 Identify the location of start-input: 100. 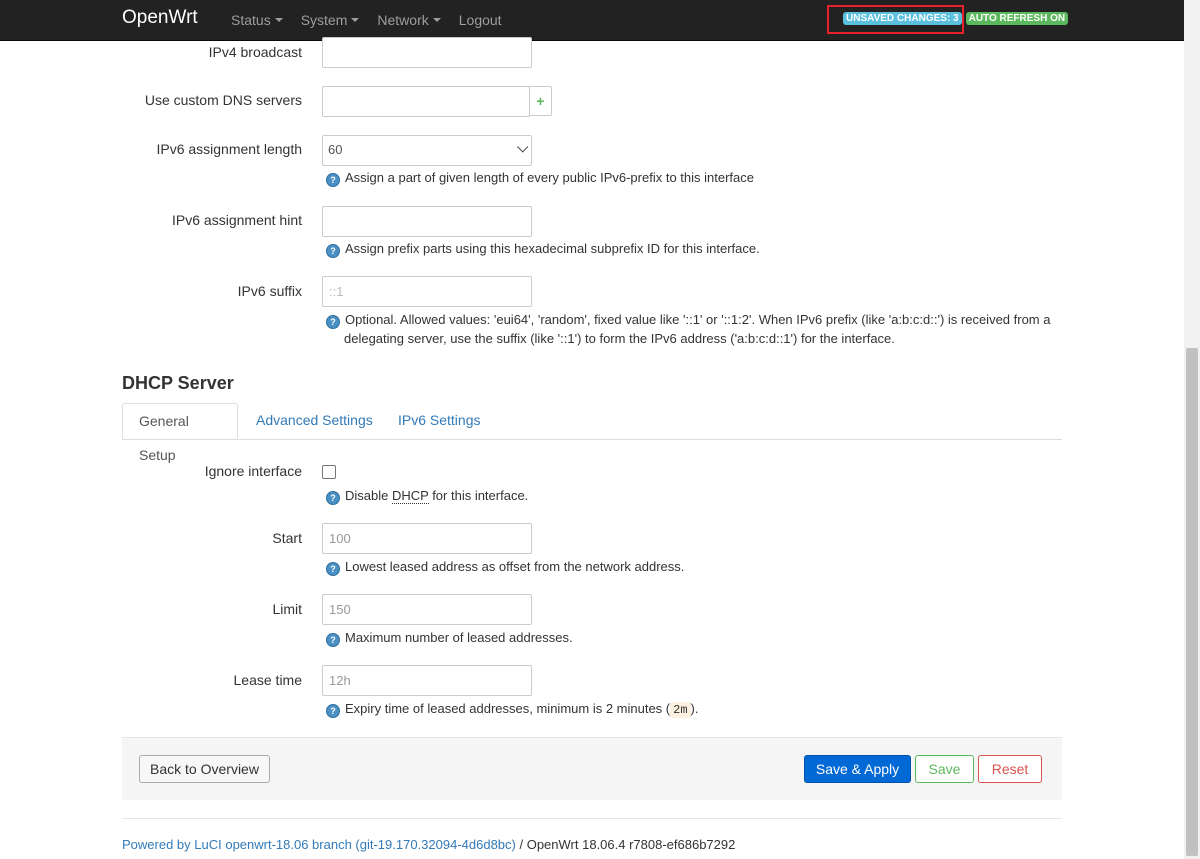
(427, 538).